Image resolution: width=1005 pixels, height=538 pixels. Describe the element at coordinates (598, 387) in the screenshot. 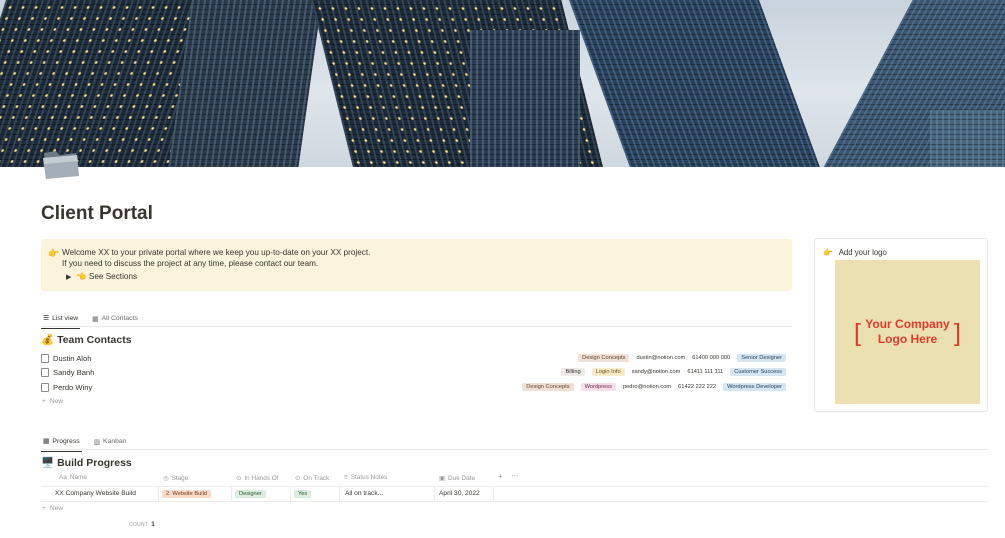

I see `tag: Wordpress` at that location.